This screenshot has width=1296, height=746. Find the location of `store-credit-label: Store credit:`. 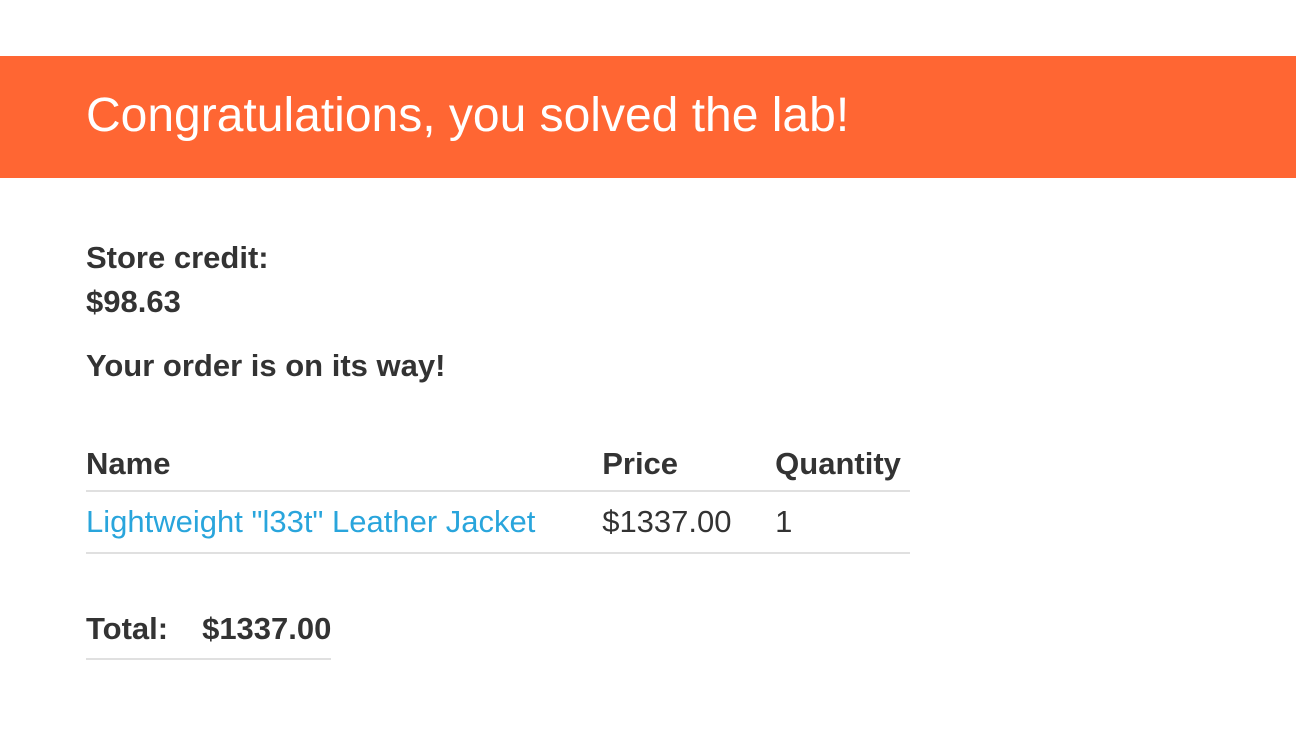

store-credit-label: Store credit: is located at coordinates (177, 257).